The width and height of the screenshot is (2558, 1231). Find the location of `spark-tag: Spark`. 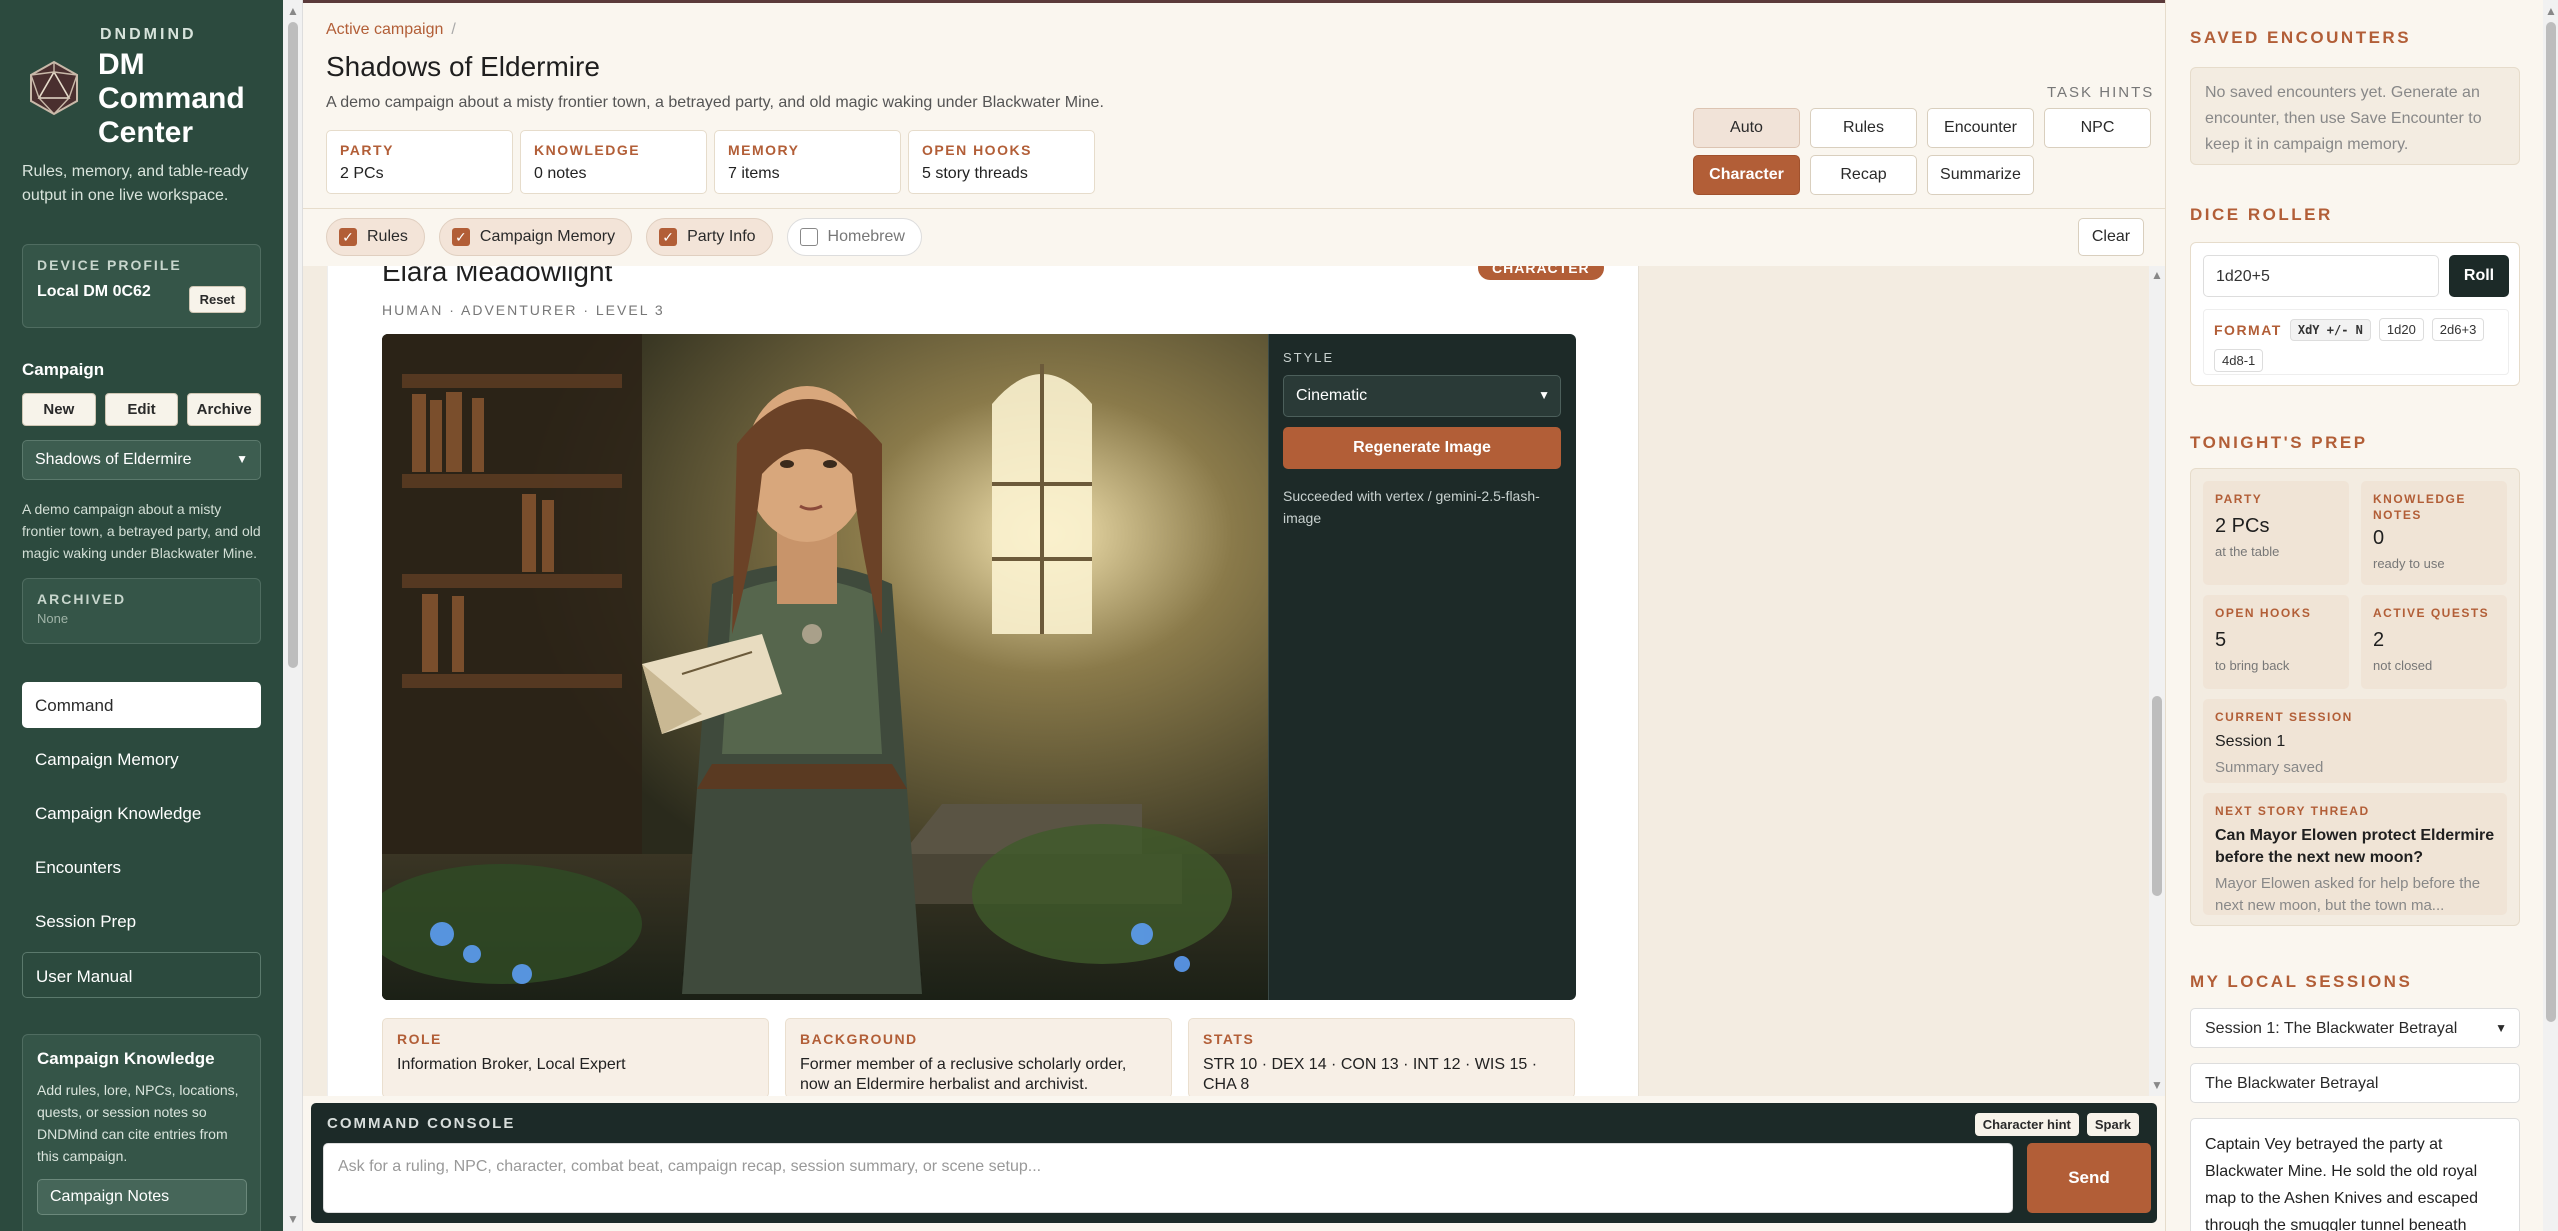

spark-tag: Spark is located at coordinates (2112, 1124).